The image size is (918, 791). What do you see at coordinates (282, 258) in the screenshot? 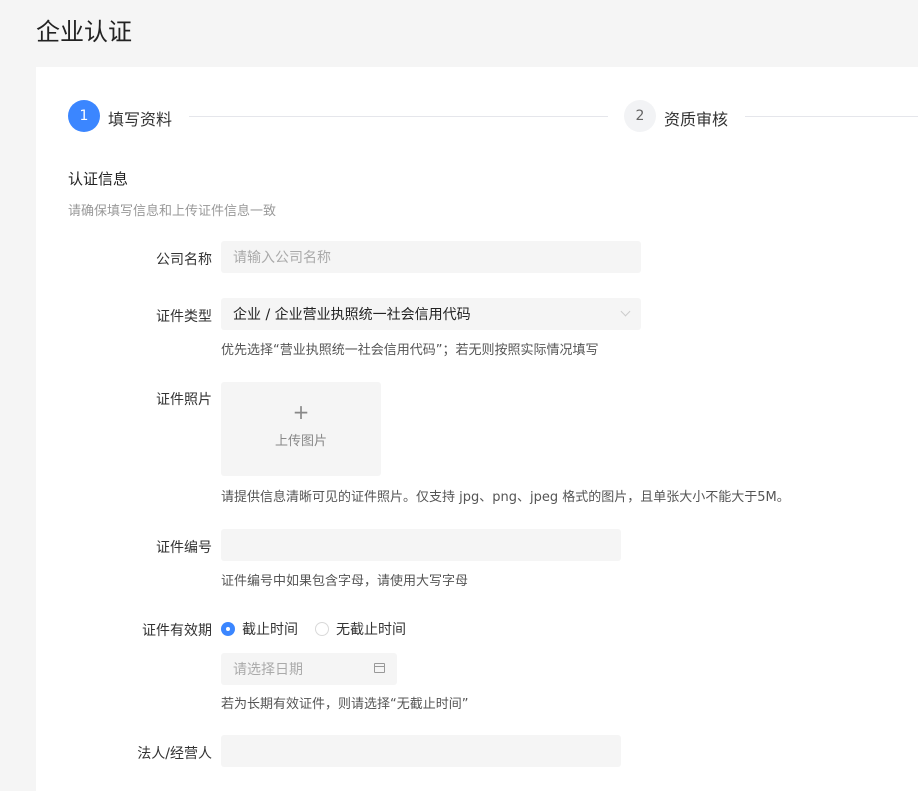
I see `company-name-placeholder: 请输入公司名称` at bounding box center [282, 258].